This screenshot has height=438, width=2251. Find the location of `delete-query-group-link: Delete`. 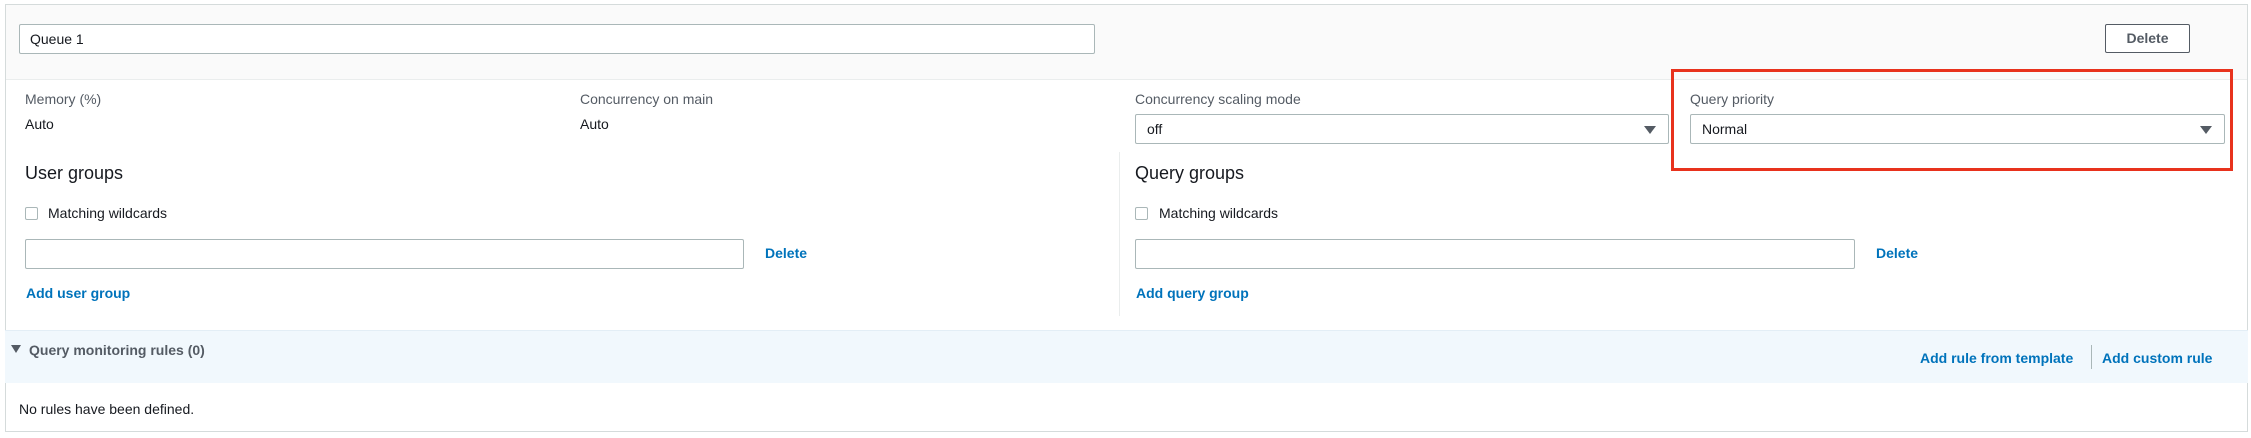

delete-query-group-link: Delete is located at coordinates (1897, 253).